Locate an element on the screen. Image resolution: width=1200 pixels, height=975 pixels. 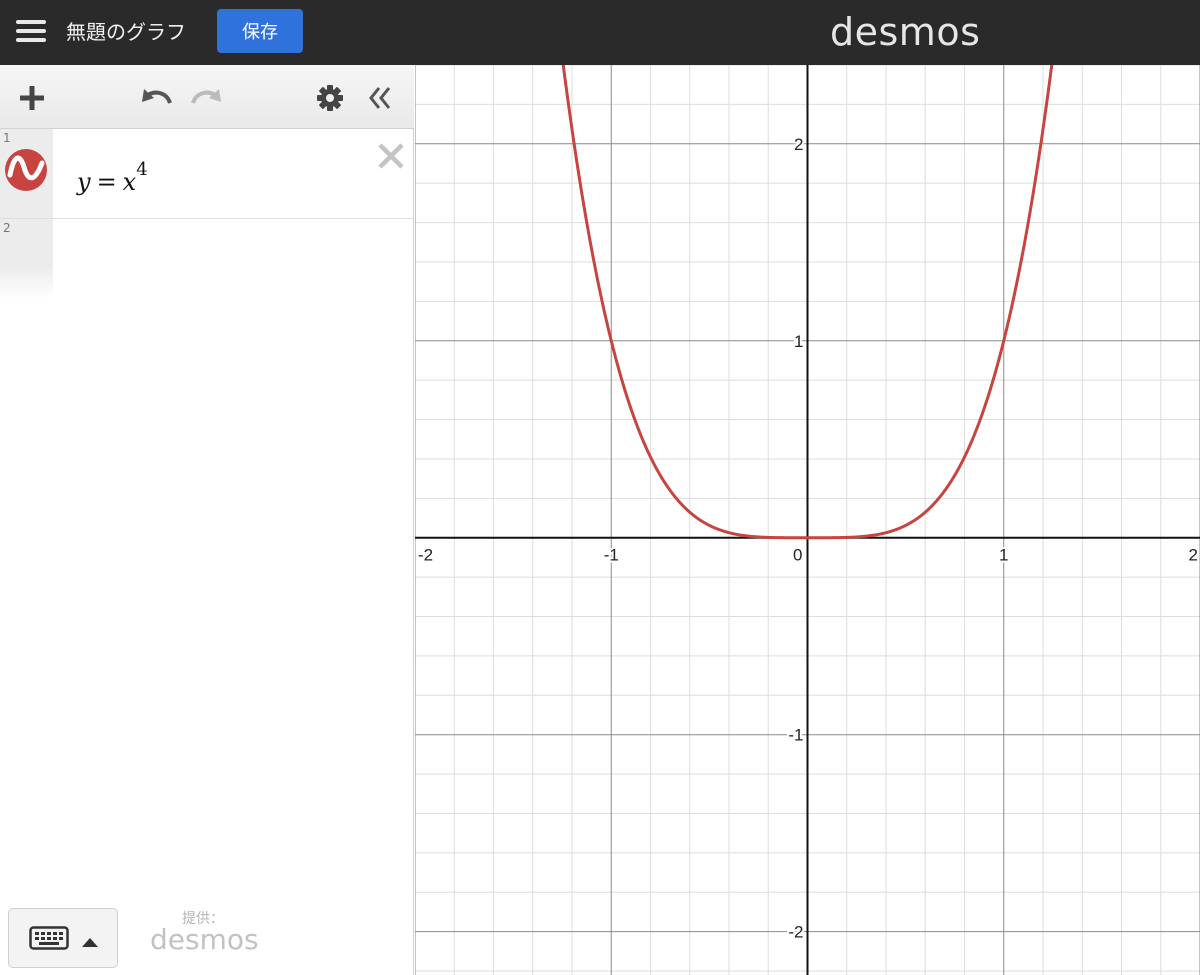
redo-icon is located at coordinates (207, 98).